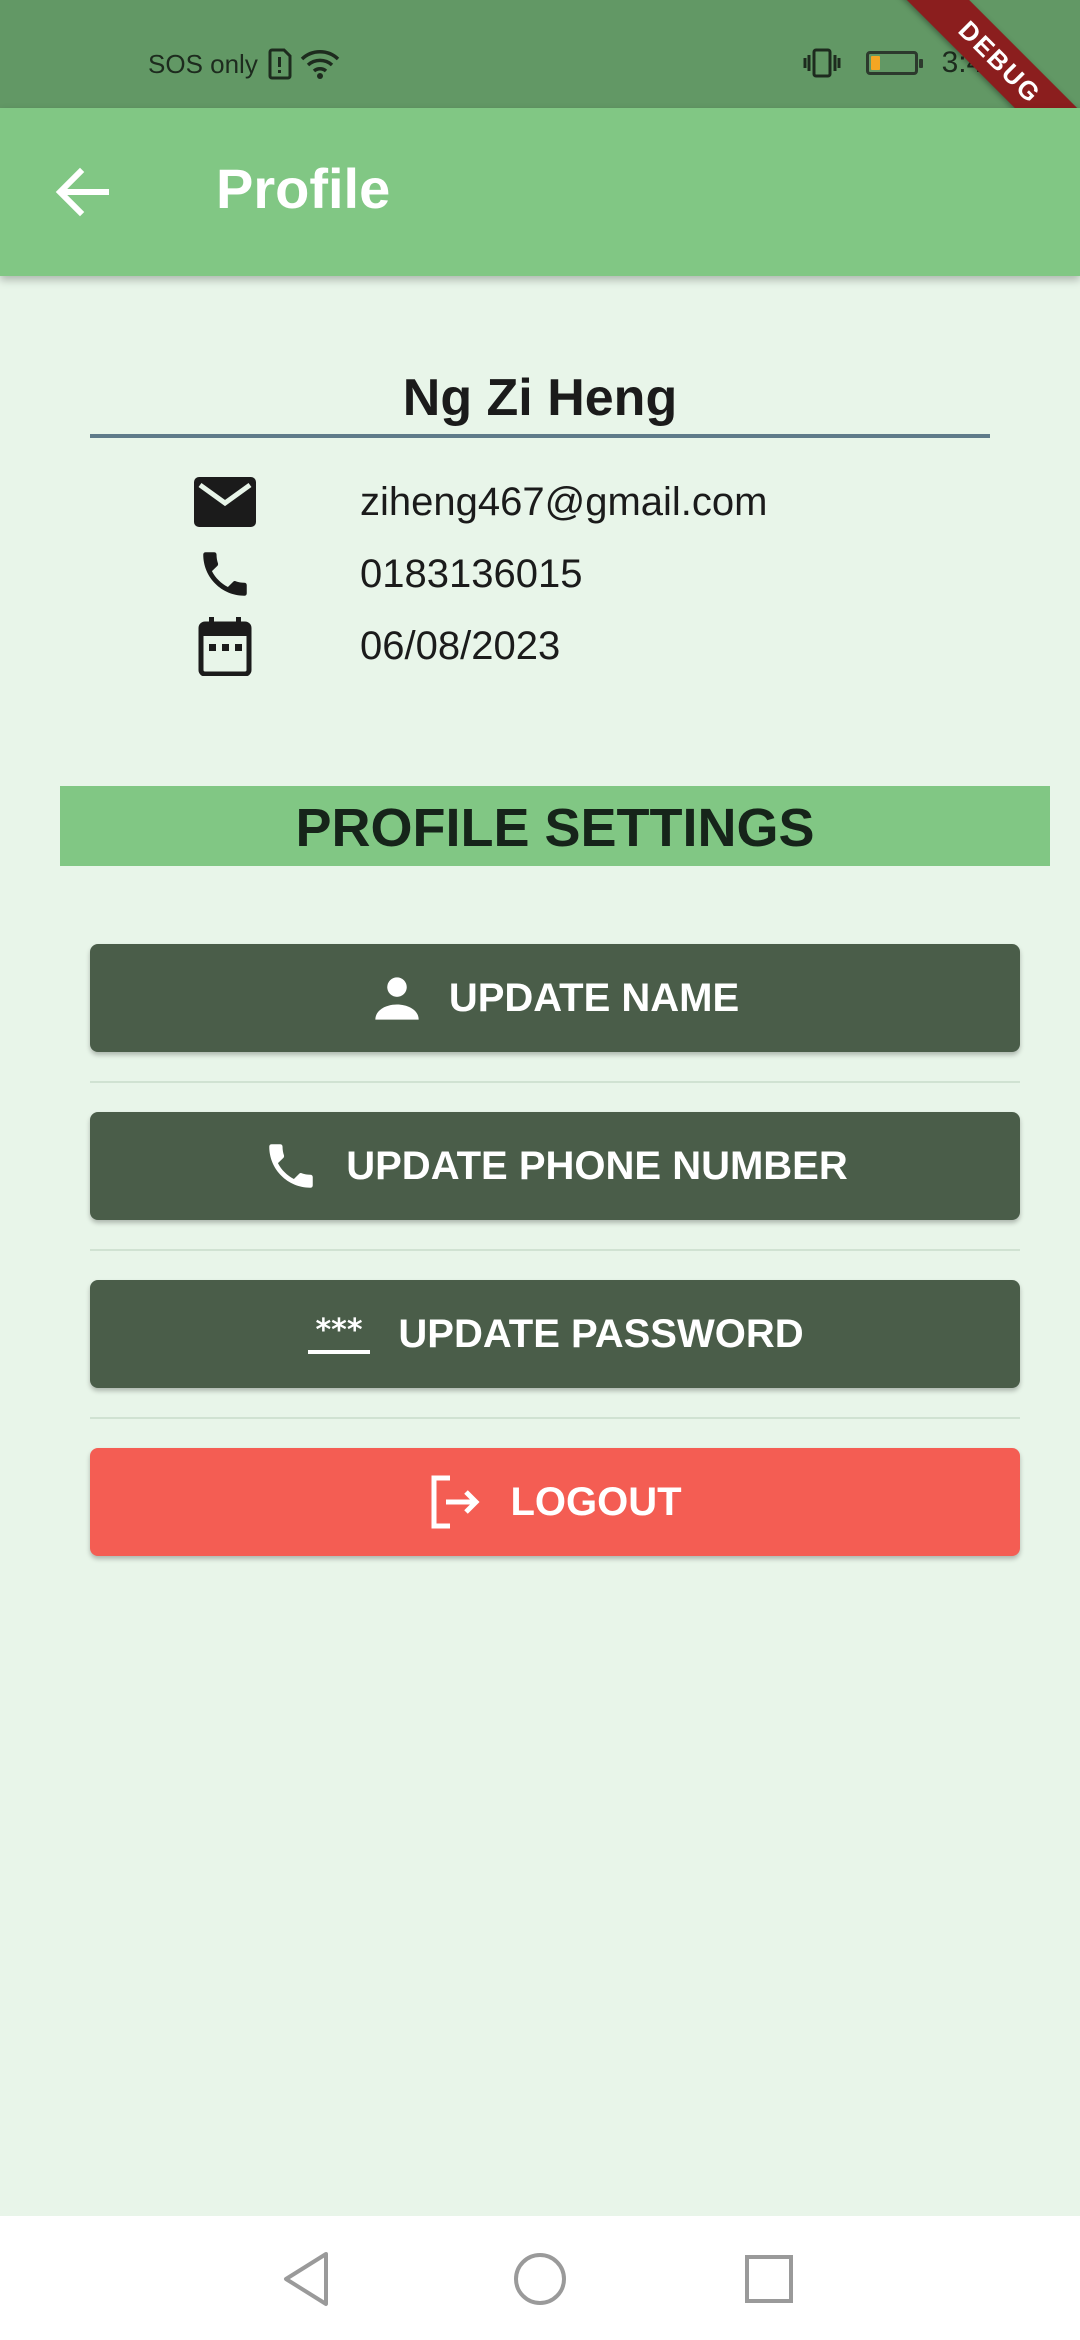 Image resolution: width=1080 pixels, height=2340 pixels. I want to click on sim-alert-icon, so click(280, 64).